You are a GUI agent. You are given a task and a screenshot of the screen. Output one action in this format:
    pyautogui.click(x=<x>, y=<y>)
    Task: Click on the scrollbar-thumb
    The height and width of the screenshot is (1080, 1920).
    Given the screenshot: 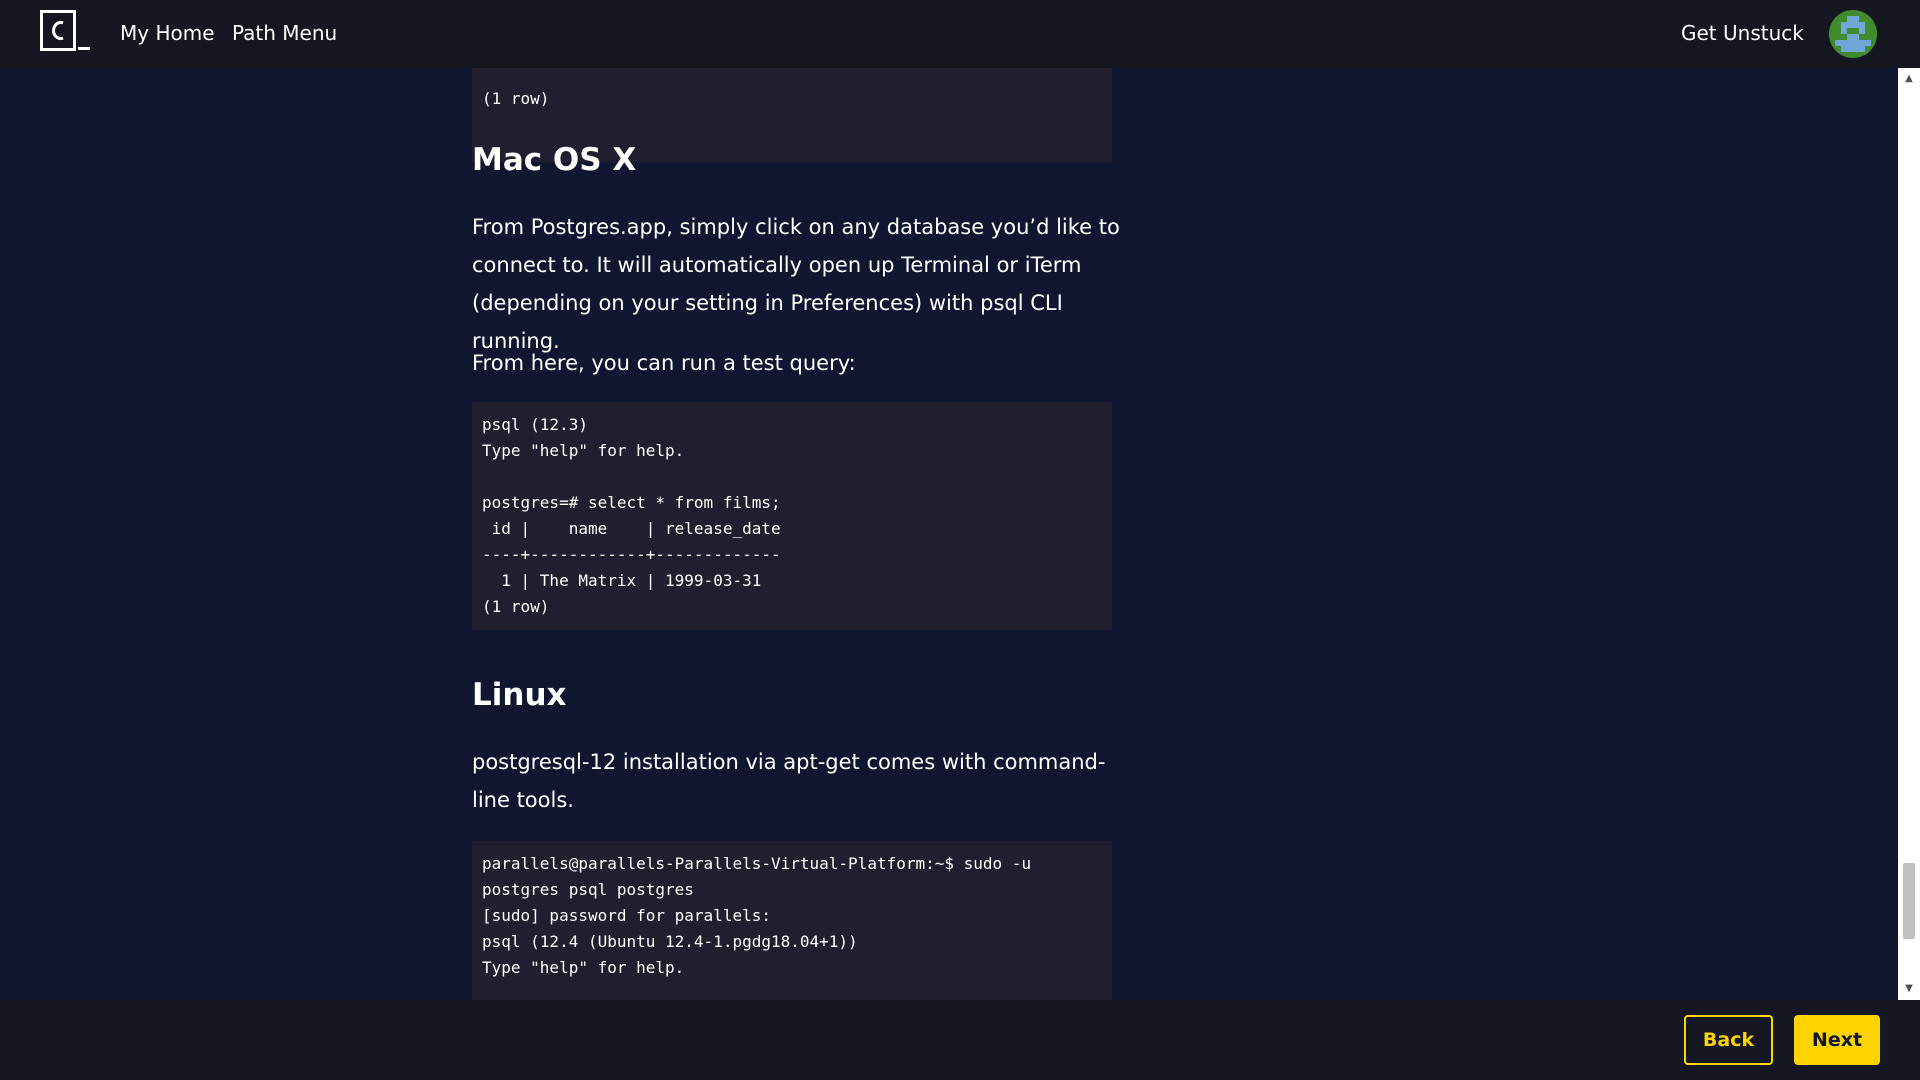 What is the action you would take?
    pyautogui.click(x=1909, y=901)
    